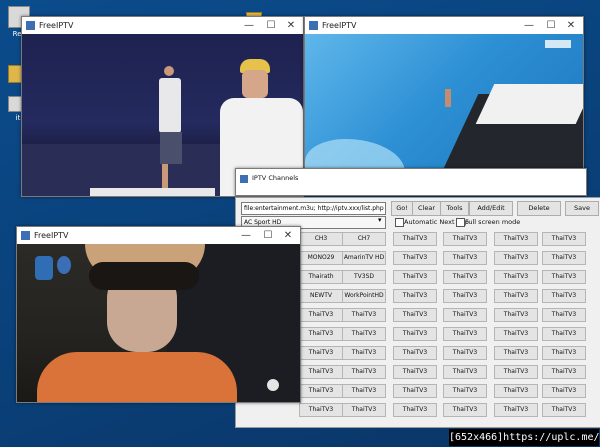  What do you see at coordinates (158, 235) in the screenshot?
I see `drama-titlebar: FreeIPTV — ☐ ✕` at bounding box center [158, 235].